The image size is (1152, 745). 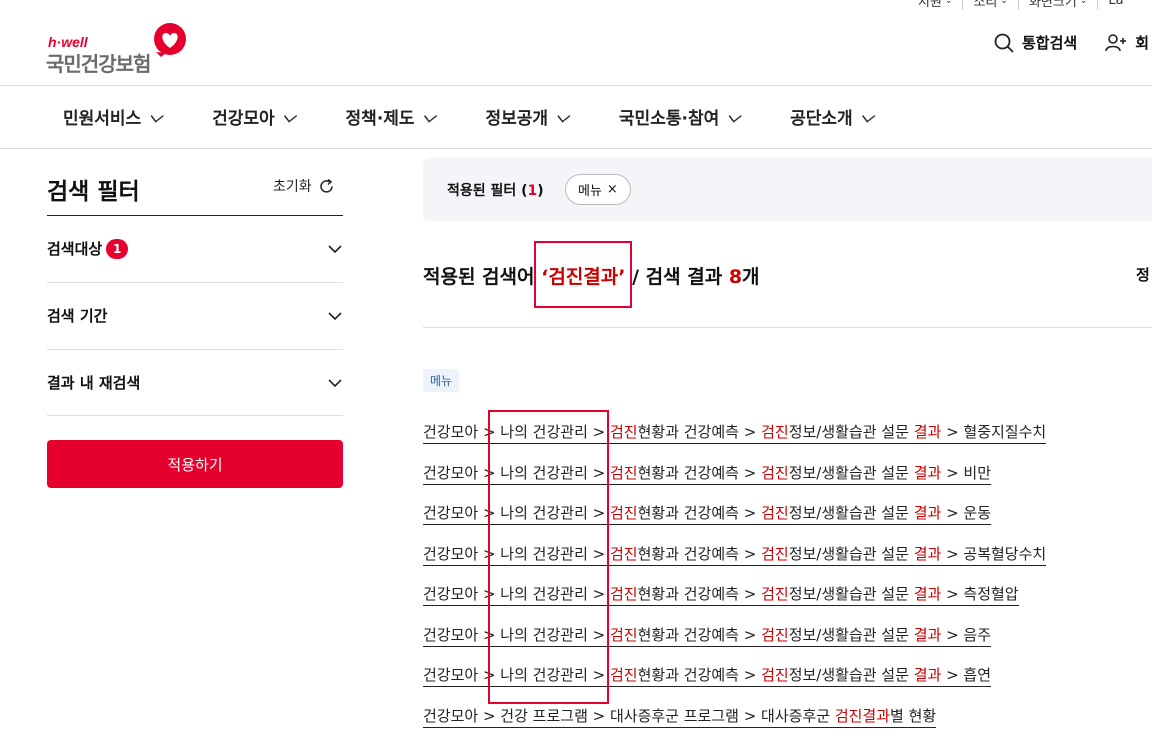 I want to click on reset-label: 초기화, so click(x=292, y=187).